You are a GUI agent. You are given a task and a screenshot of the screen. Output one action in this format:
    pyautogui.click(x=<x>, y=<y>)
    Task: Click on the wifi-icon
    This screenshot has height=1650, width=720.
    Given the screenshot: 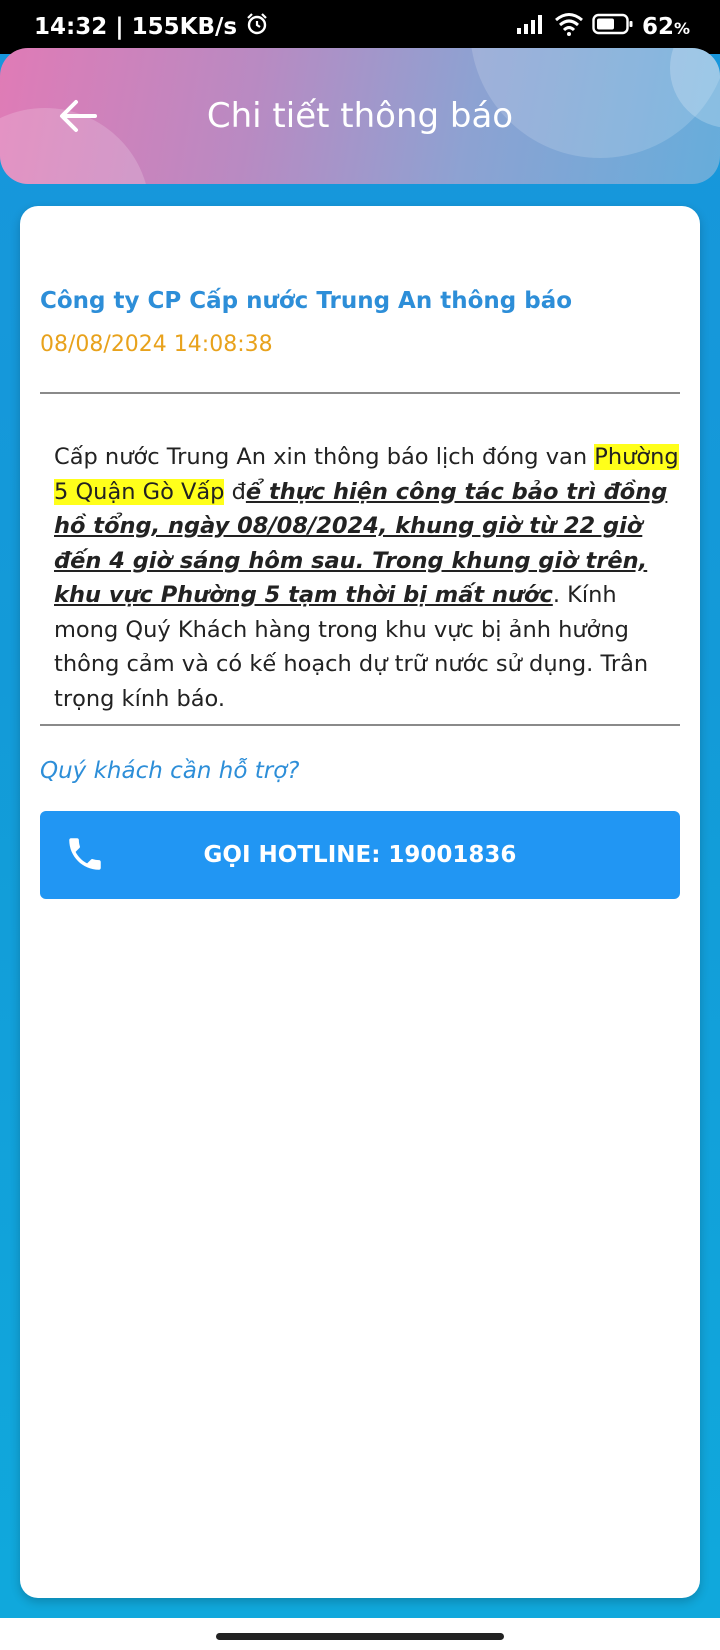 What is the action you would take?
    pyautogui.click(x=569, y=27)
    